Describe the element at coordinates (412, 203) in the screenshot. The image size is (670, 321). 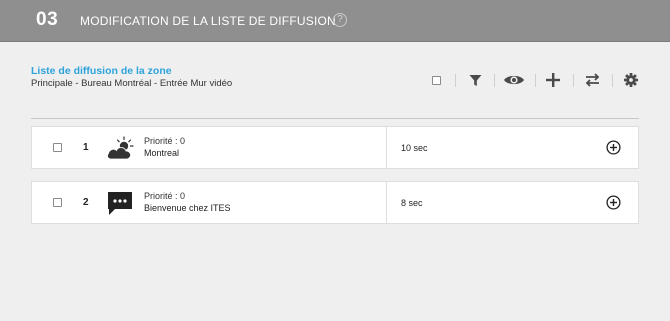
I see `row-duration: 8 sec` at that location.